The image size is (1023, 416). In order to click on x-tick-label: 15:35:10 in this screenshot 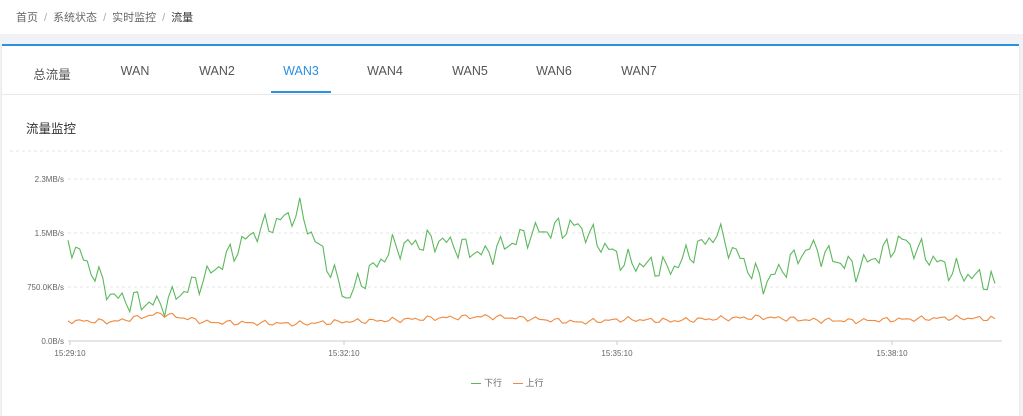, I will do `click(617, 353)`.